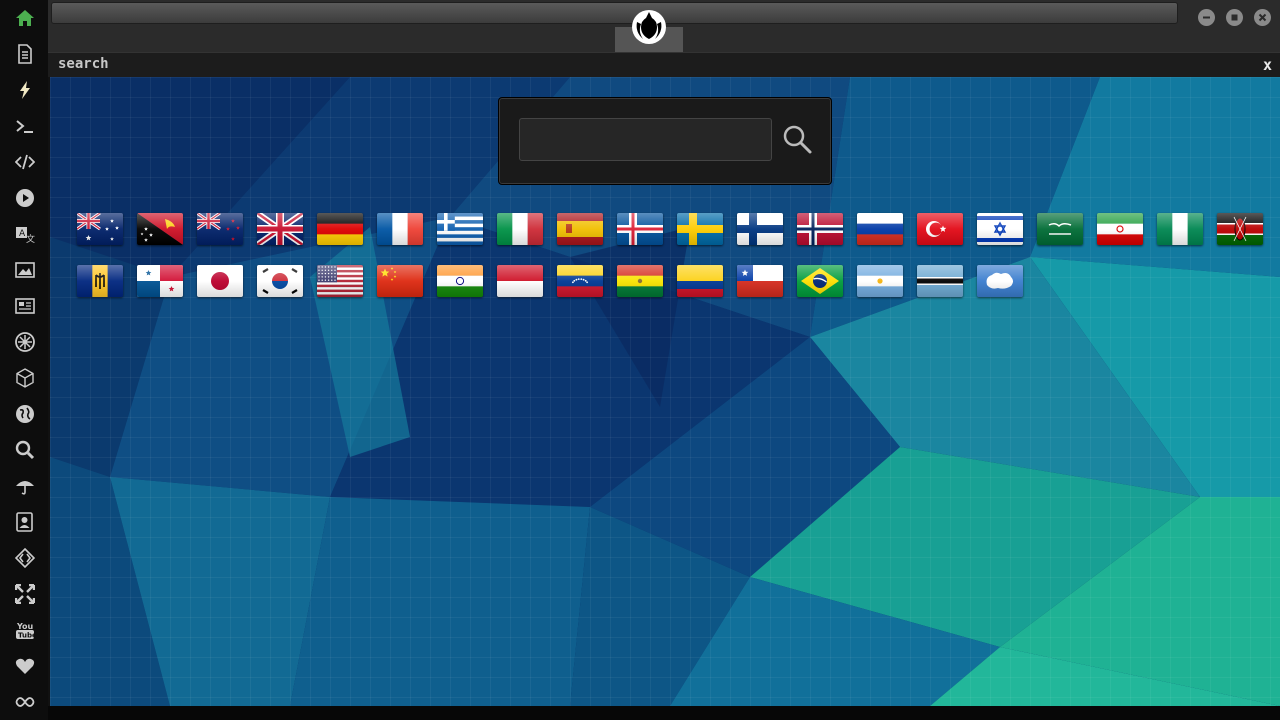 This screenshot has width=1280, height=720. Describe the element at coordinates (1262, 17) in the screenshot. I see `close-icon` at that location.